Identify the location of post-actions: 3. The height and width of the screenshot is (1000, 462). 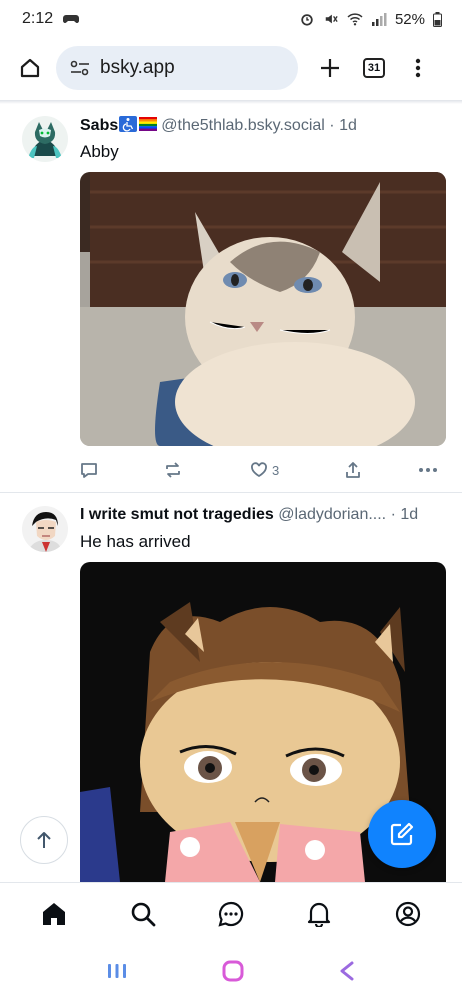
(263, 470).